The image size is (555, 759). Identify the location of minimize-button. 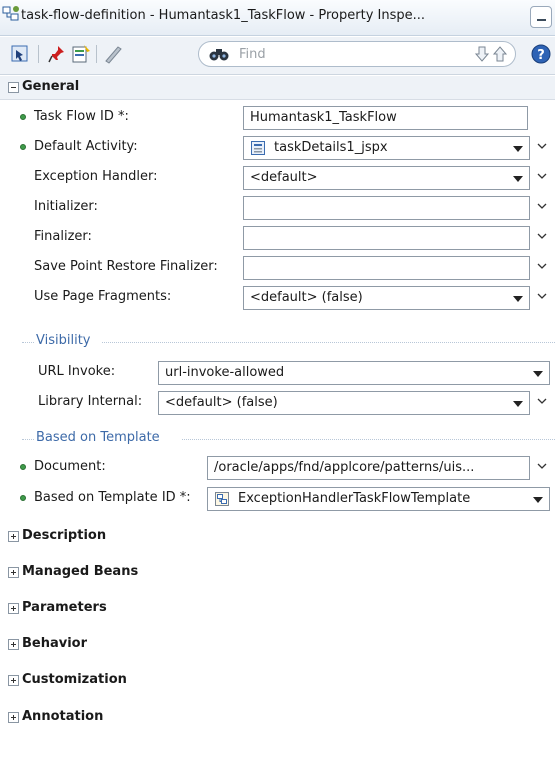
(541, 17).